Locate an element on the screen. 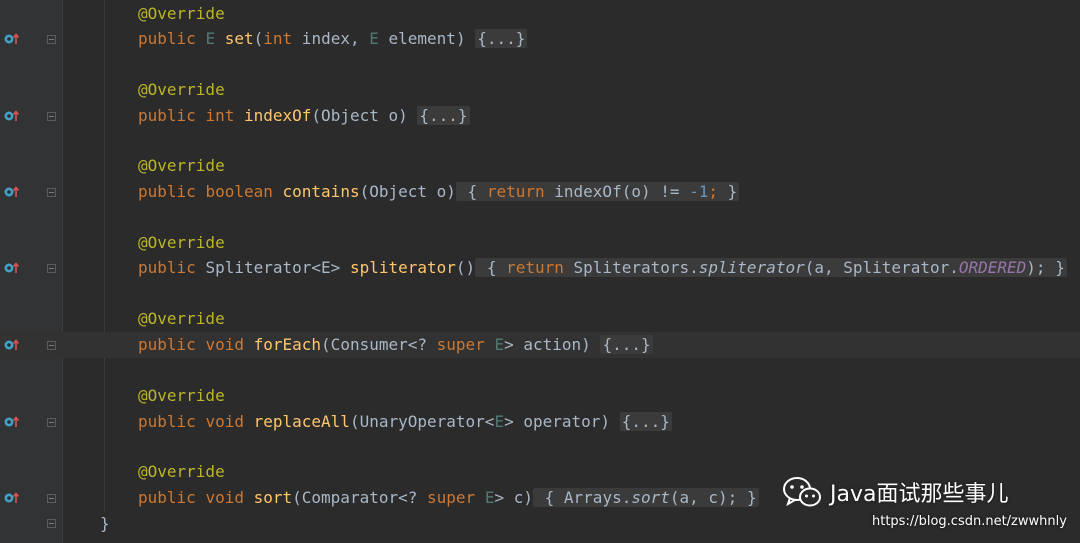 This screenshot has height=543, width=1080. method-params: () is located at coordinates (465, 267).